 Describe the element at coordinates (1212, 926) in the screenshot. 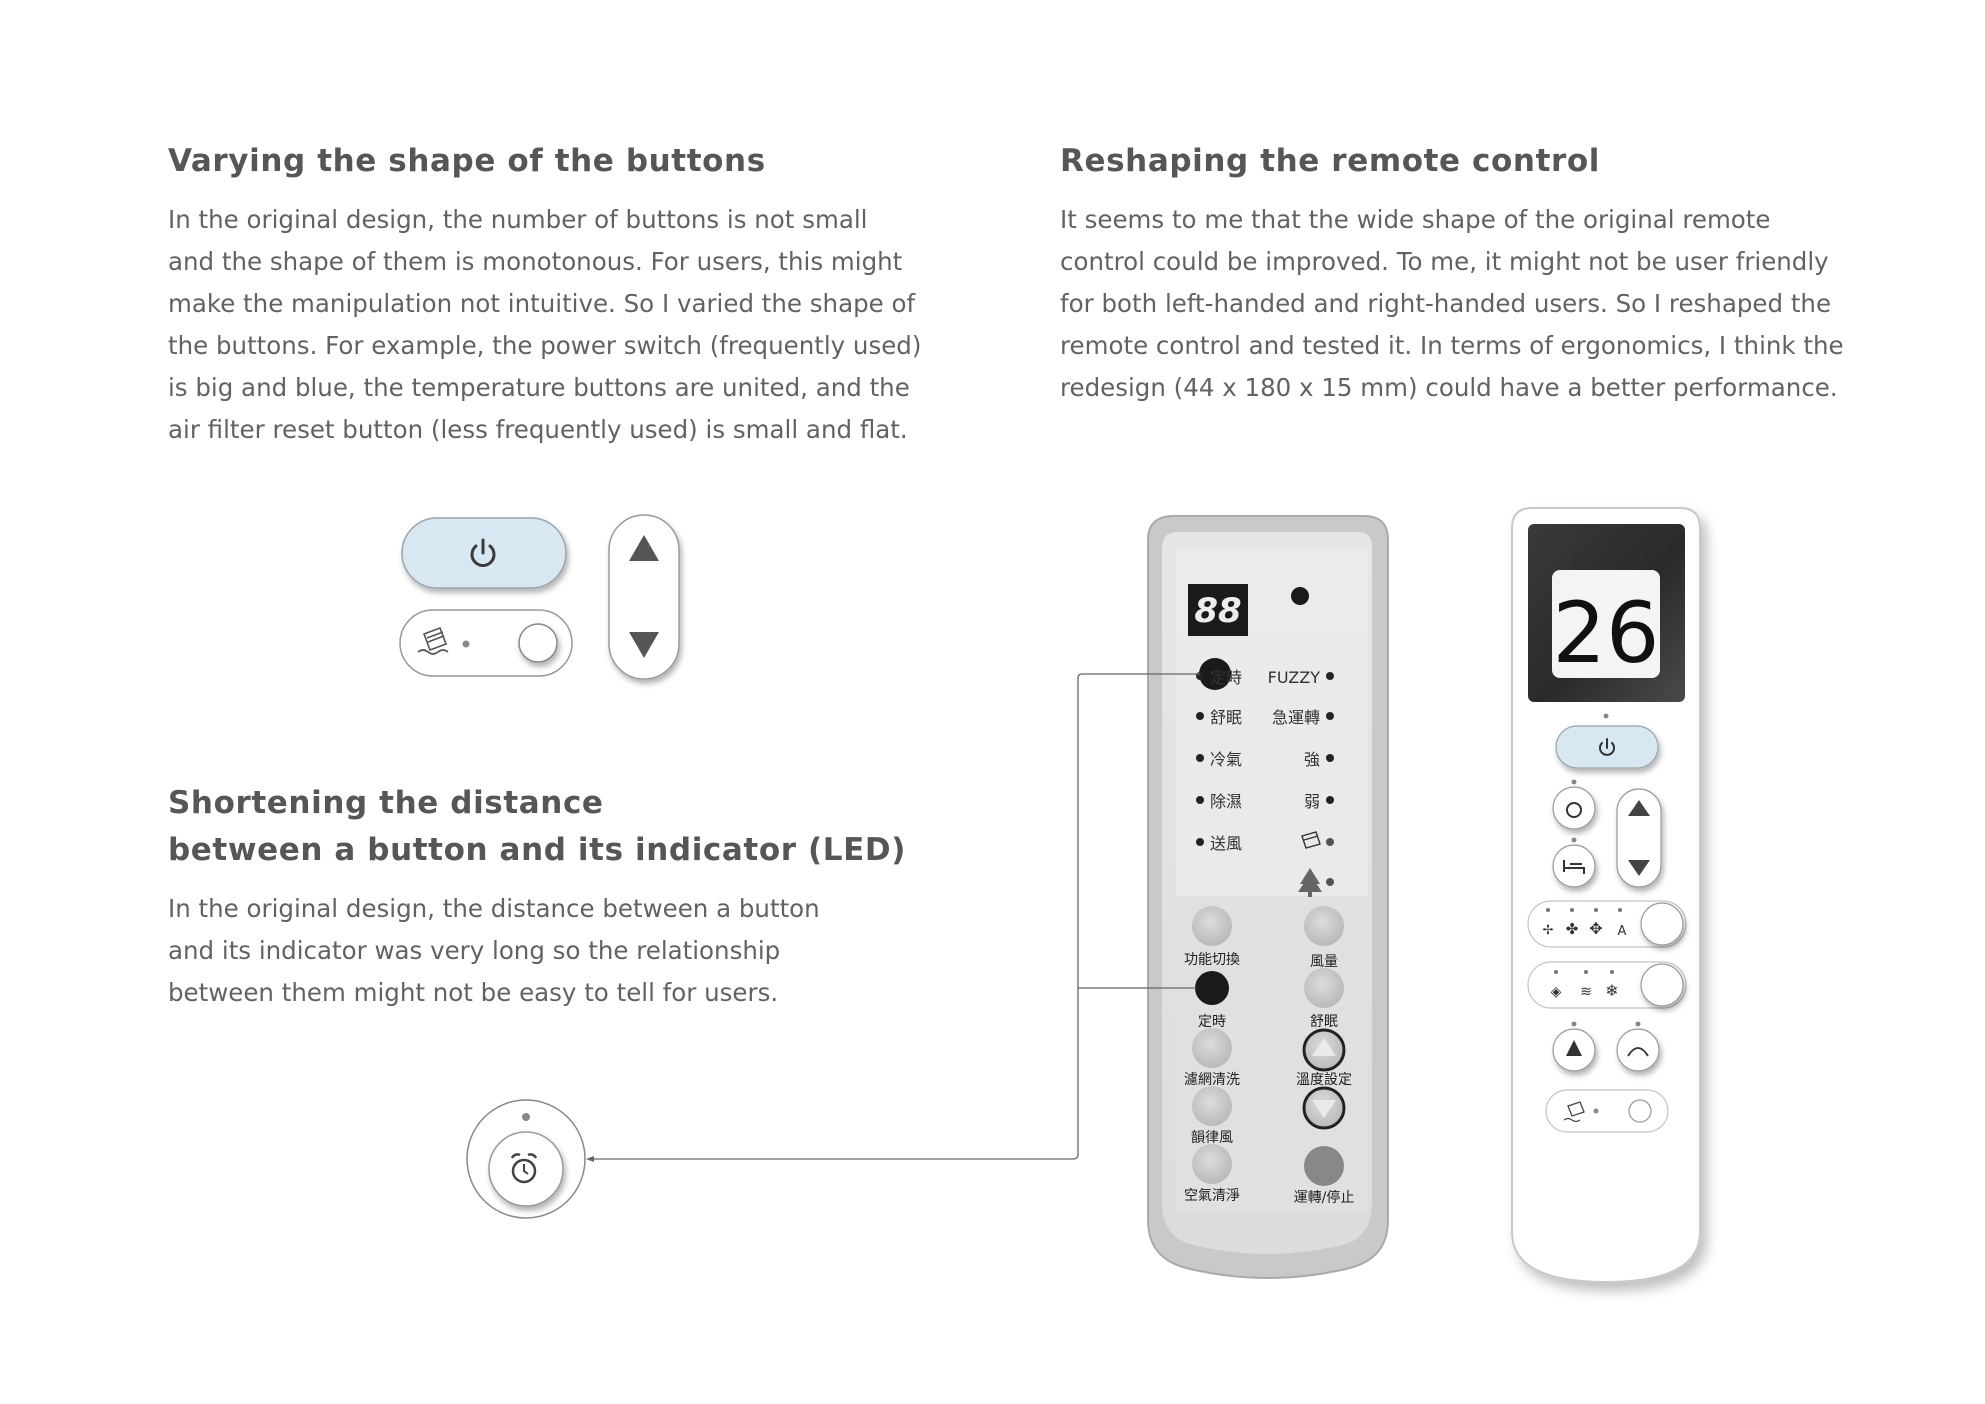

I see `function-button` at that location.